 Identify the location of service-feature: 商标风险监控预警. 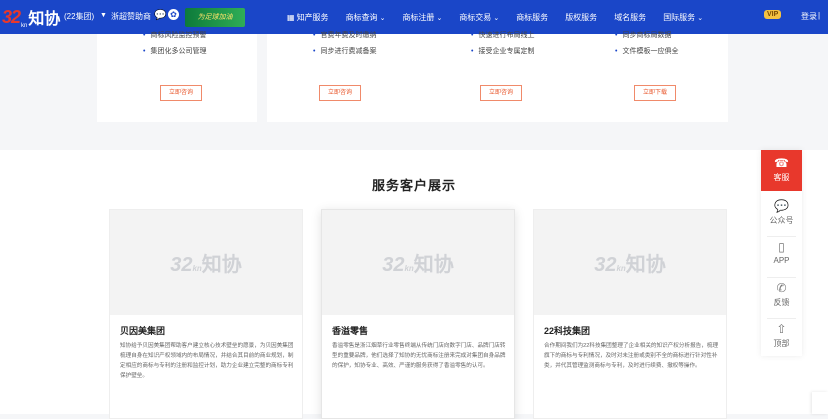
(174, 36).